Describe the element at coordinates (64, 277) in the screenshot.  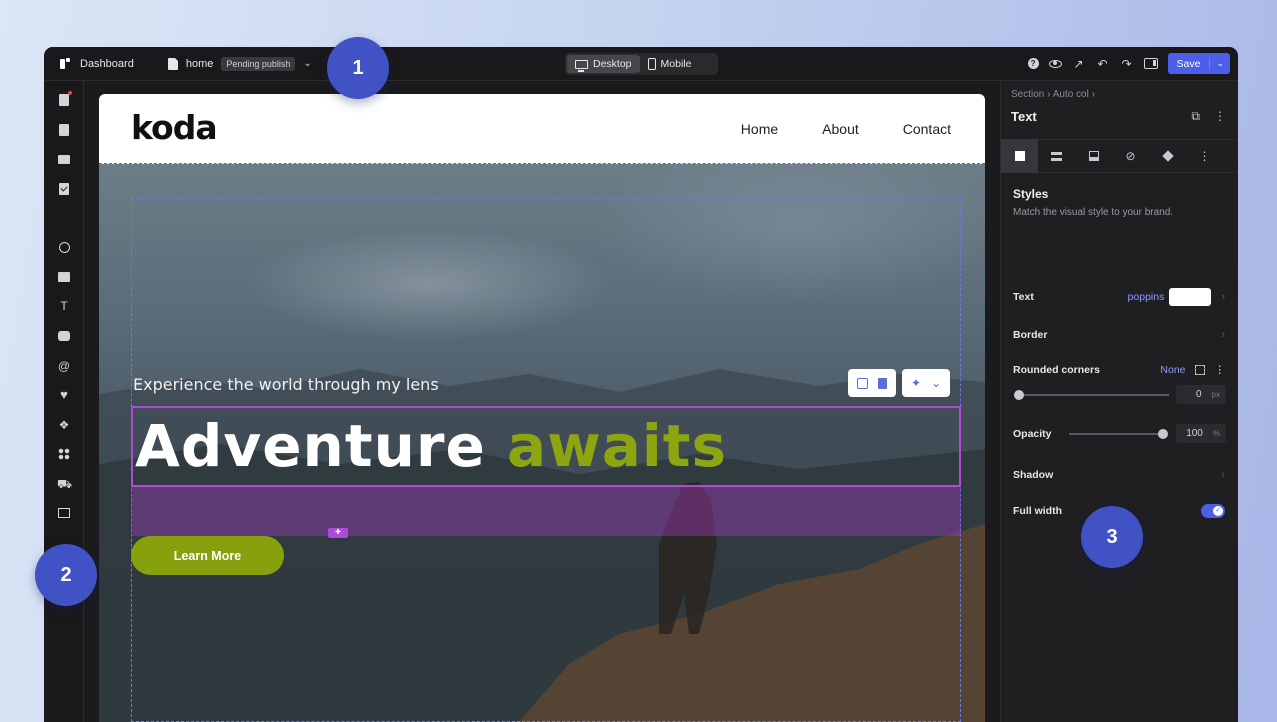
I see `image-icon` at that location.